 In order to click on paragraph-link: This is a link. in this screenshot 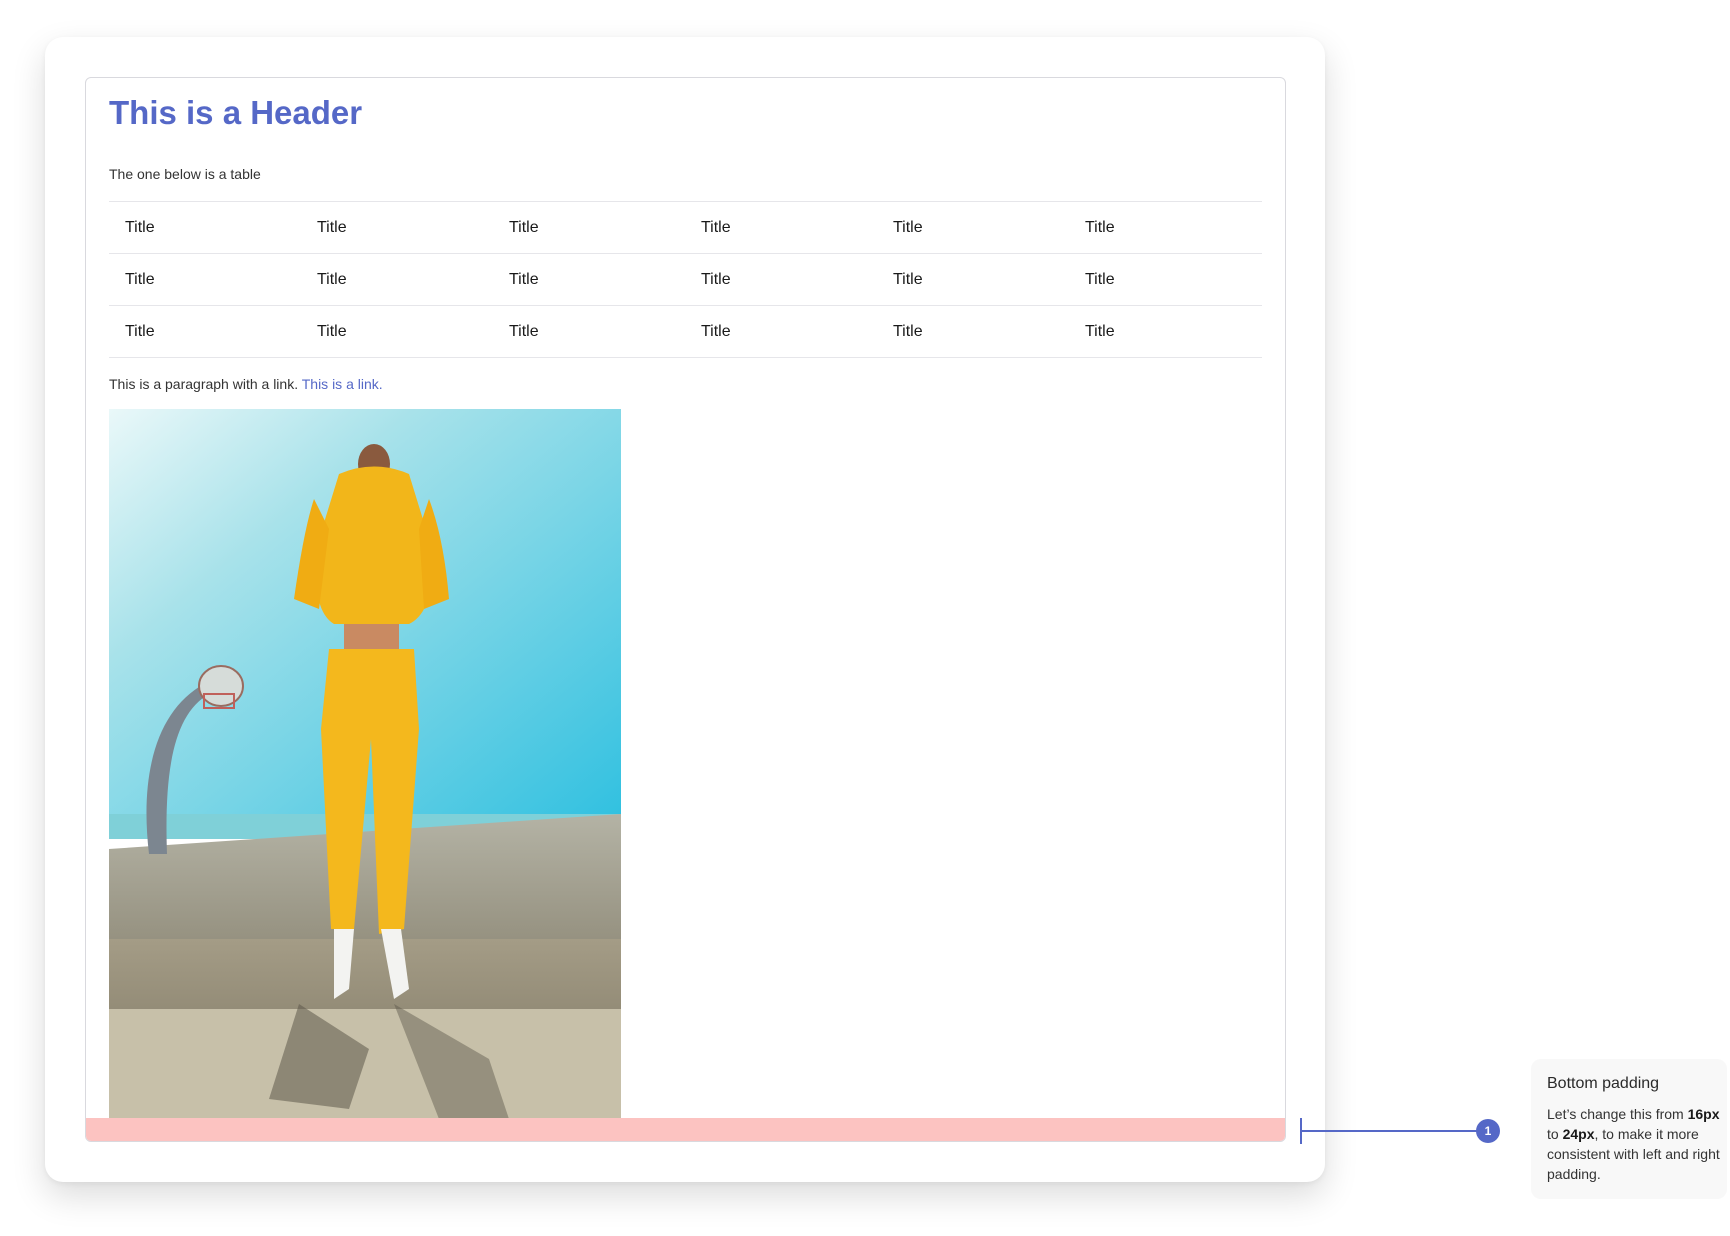, I will do `click(342, 384)`.